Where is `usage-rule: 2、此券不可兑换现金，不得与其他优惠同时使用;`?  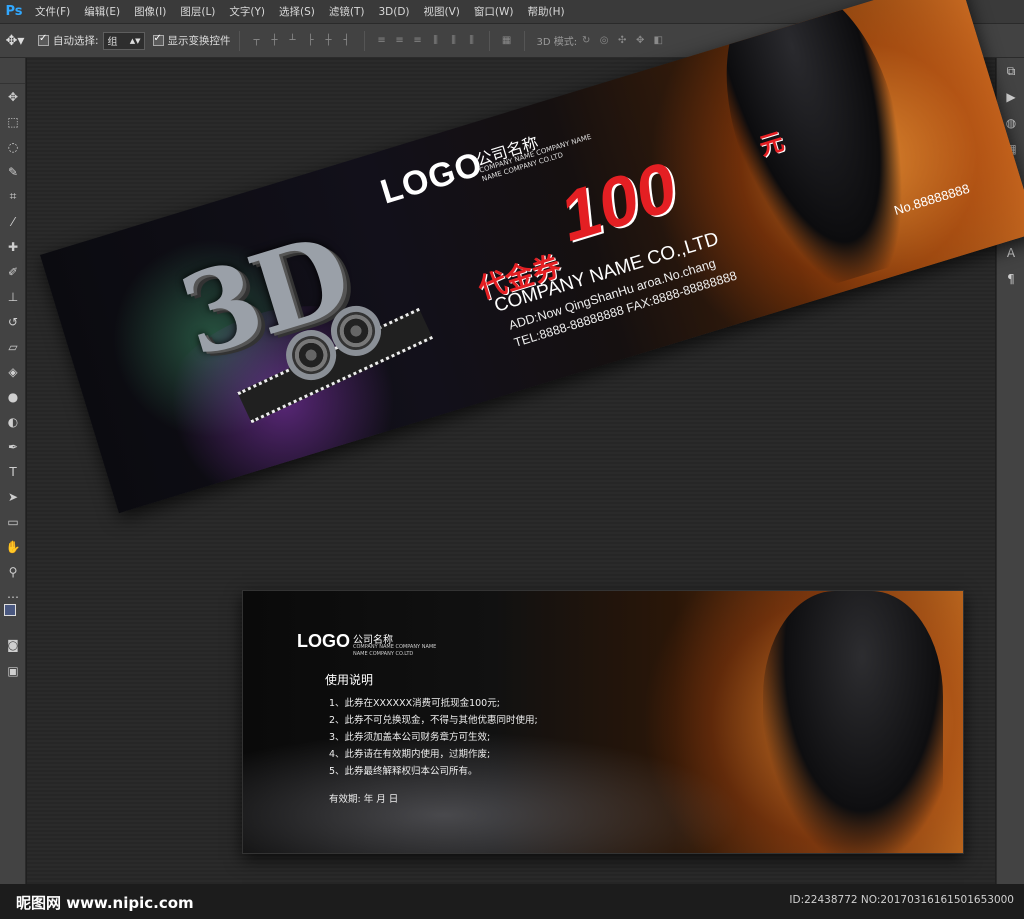
usage-rule: 2、此券不可兑换现金，不得与其他优惠同时使用; is located at coordinates (433, 720).